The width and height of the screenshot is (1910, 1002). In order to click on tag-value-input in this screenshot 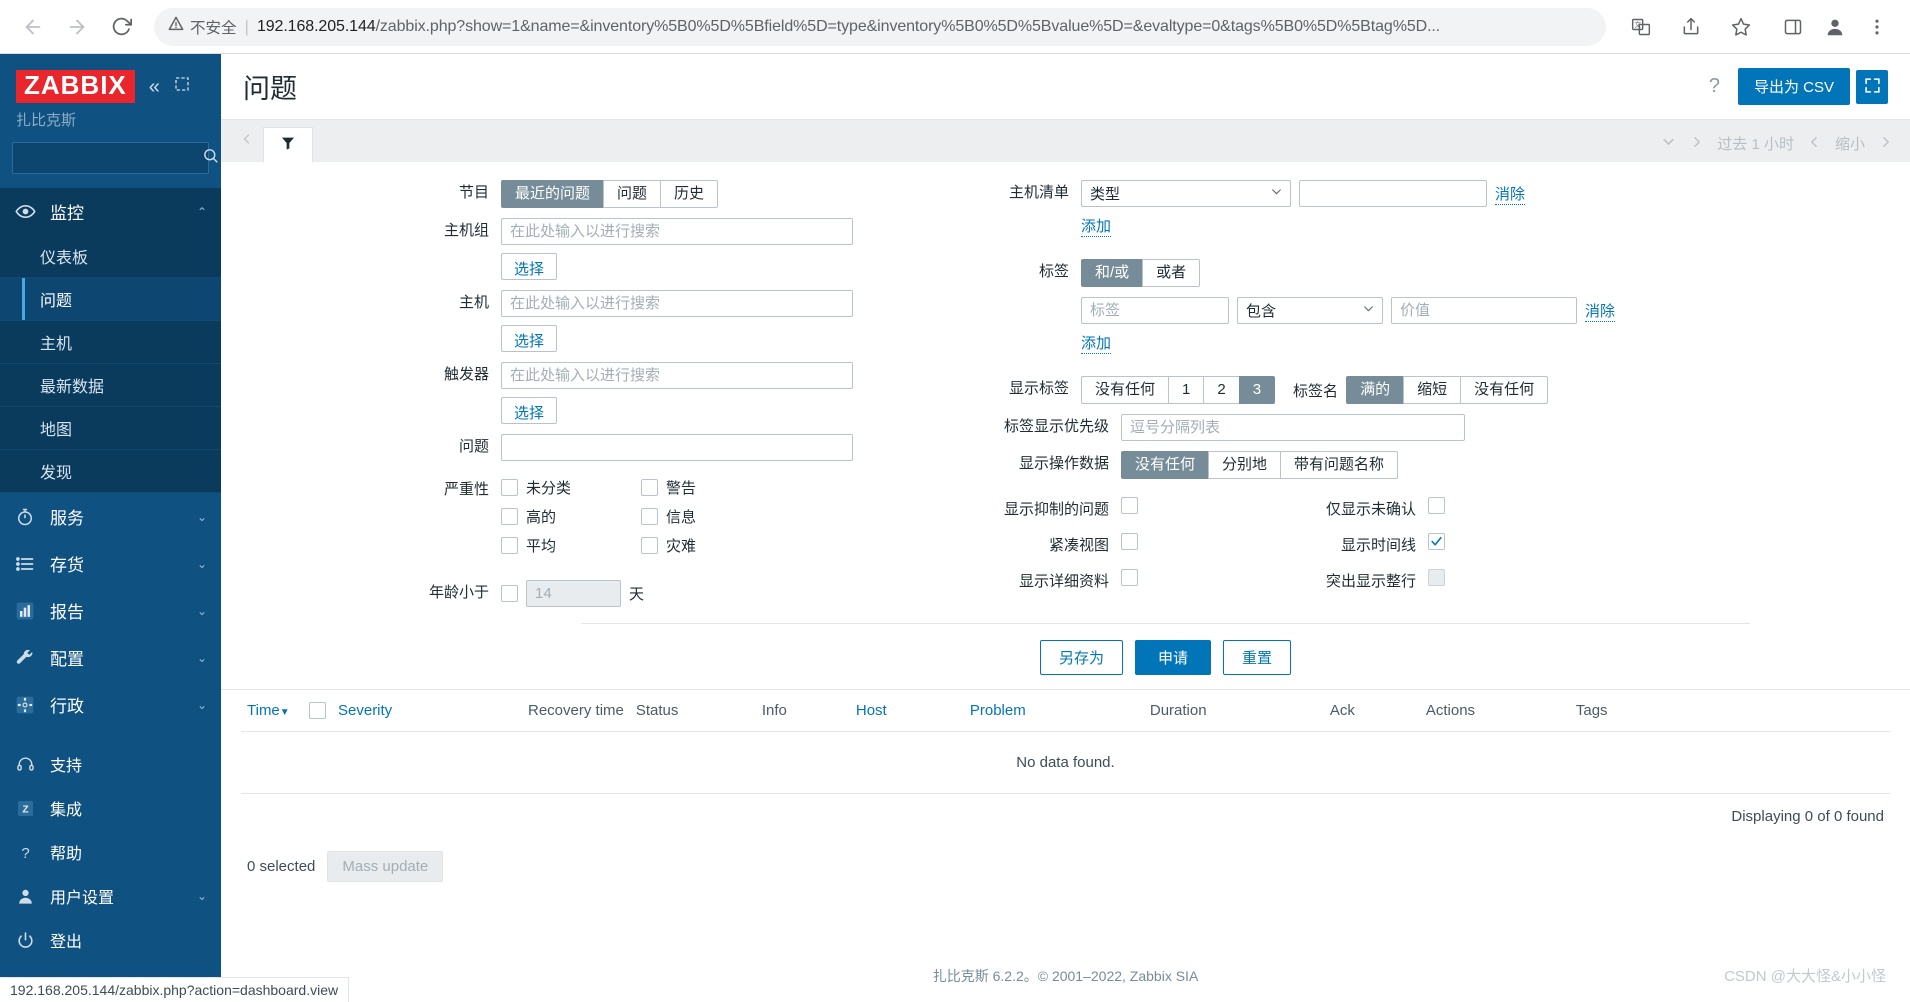, I will do `click(1484, 310)`.